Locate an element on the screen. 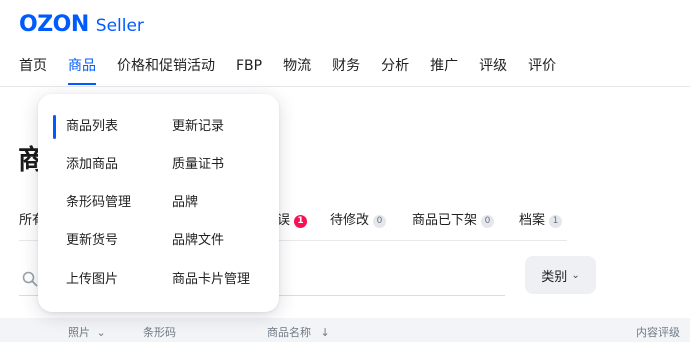  column-product-name-label: 商品名称 is located at coordinates (289, 332).